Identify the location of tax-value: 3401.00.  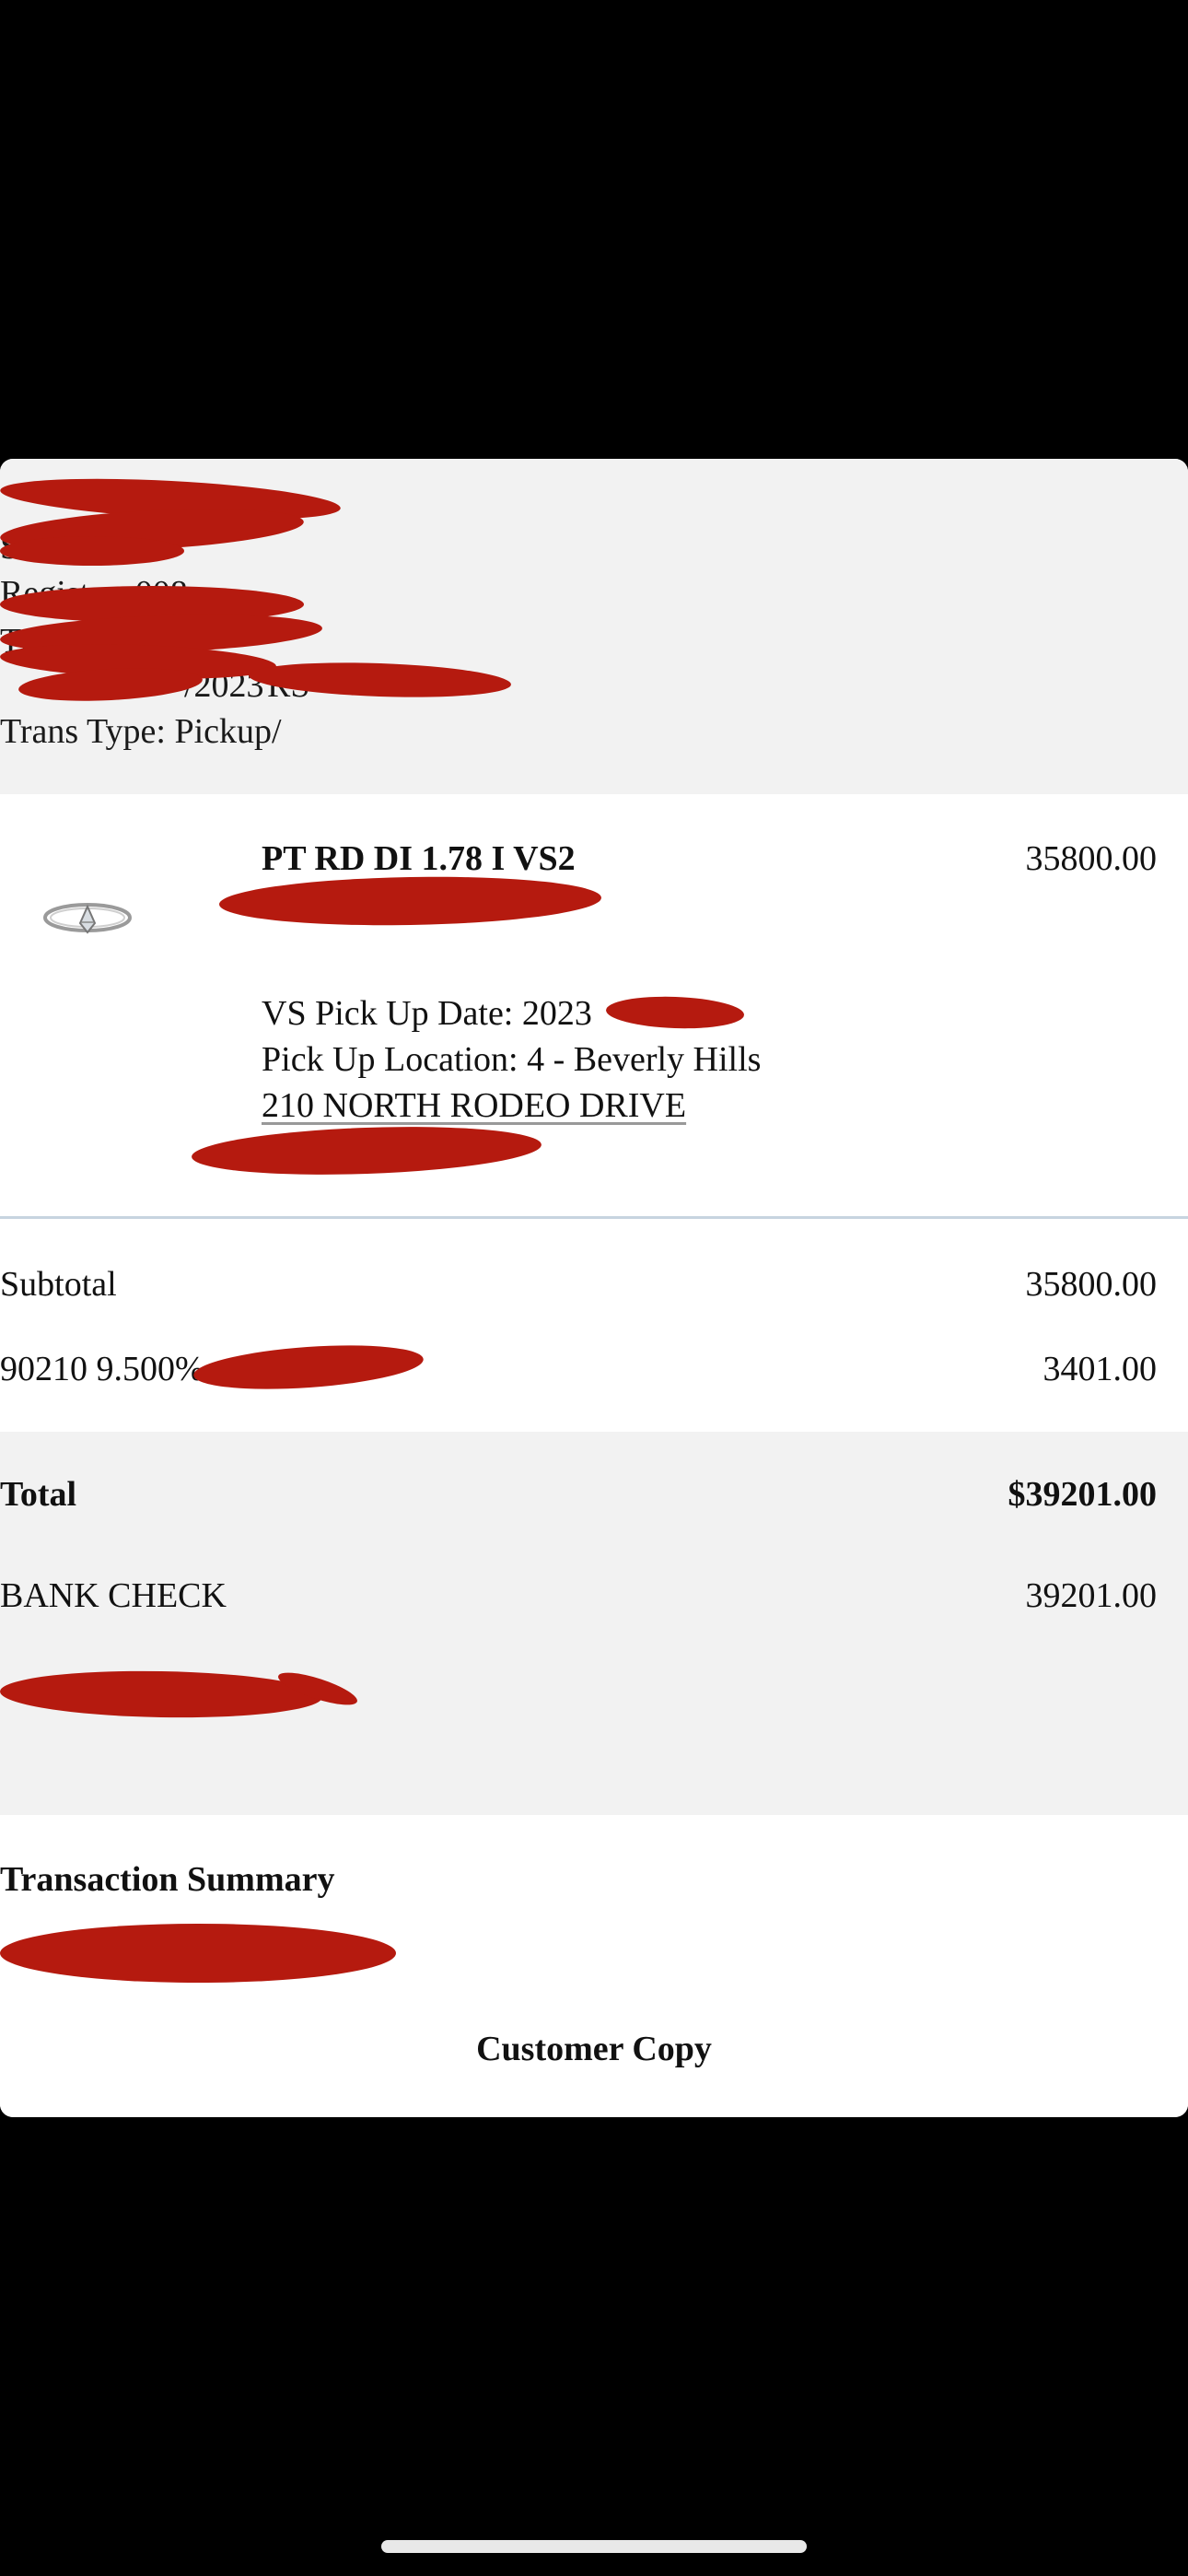
(1100, 1369).